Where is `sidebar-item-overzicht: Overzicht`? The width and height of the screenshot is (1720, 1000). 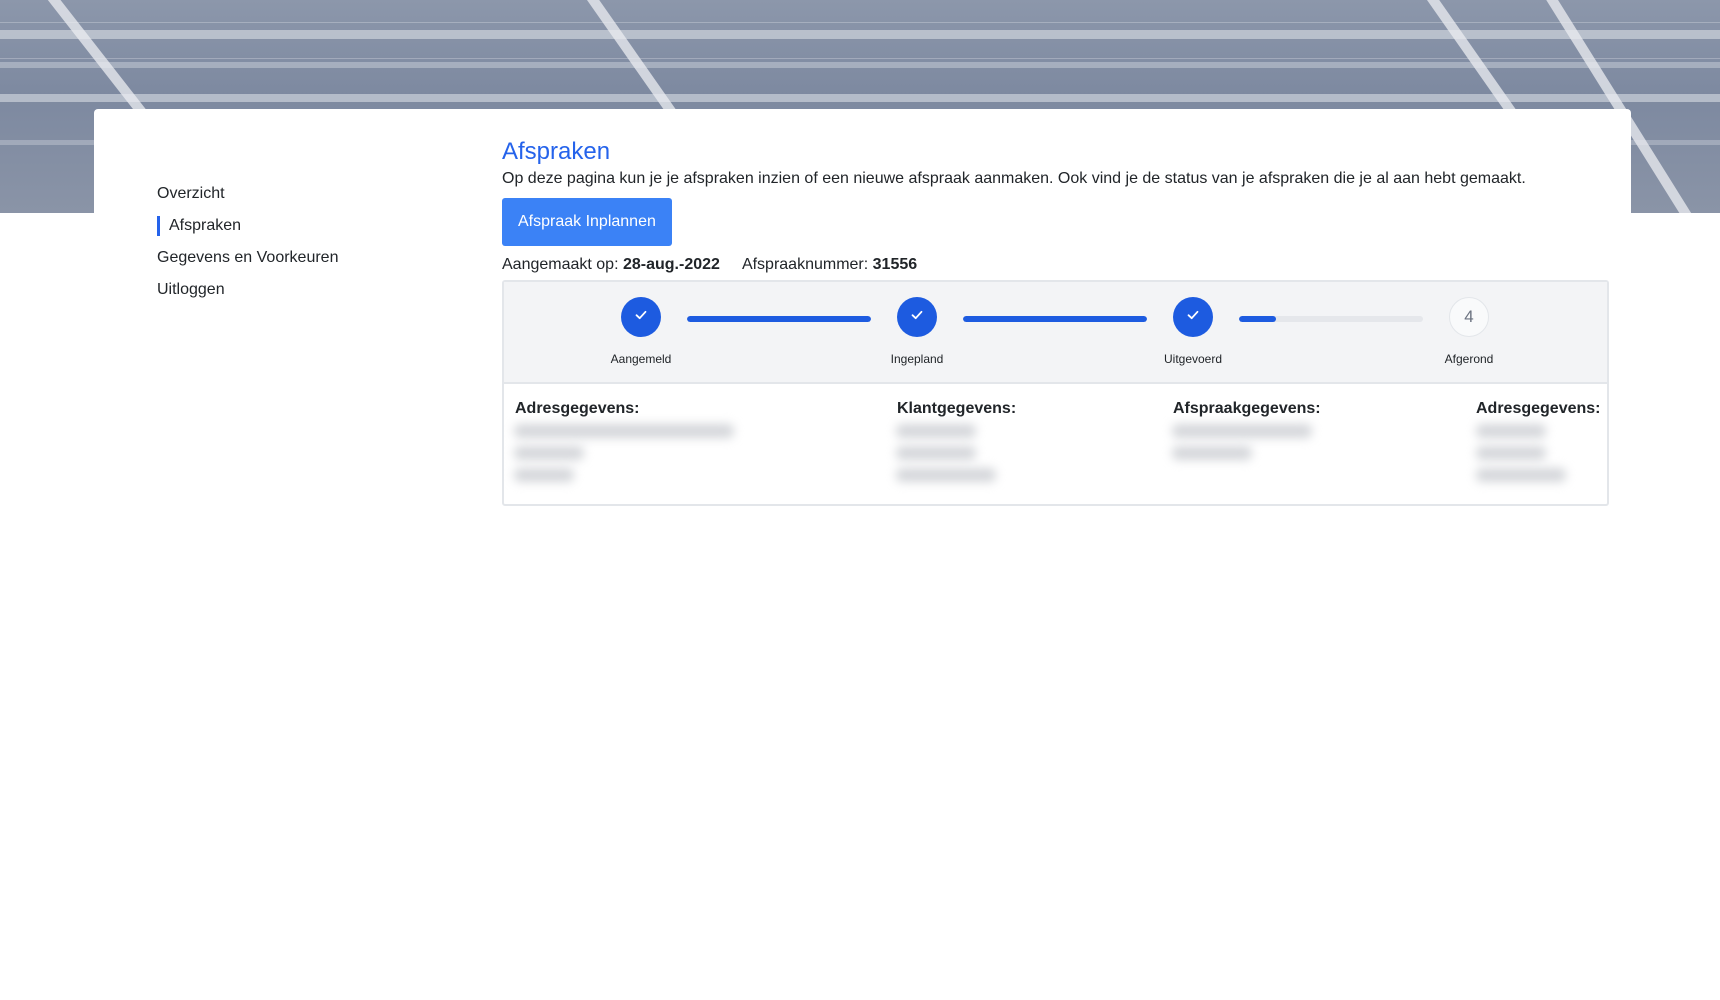
sidebar-item-overzicht: Overzicht is located at coordinates (307, 194).